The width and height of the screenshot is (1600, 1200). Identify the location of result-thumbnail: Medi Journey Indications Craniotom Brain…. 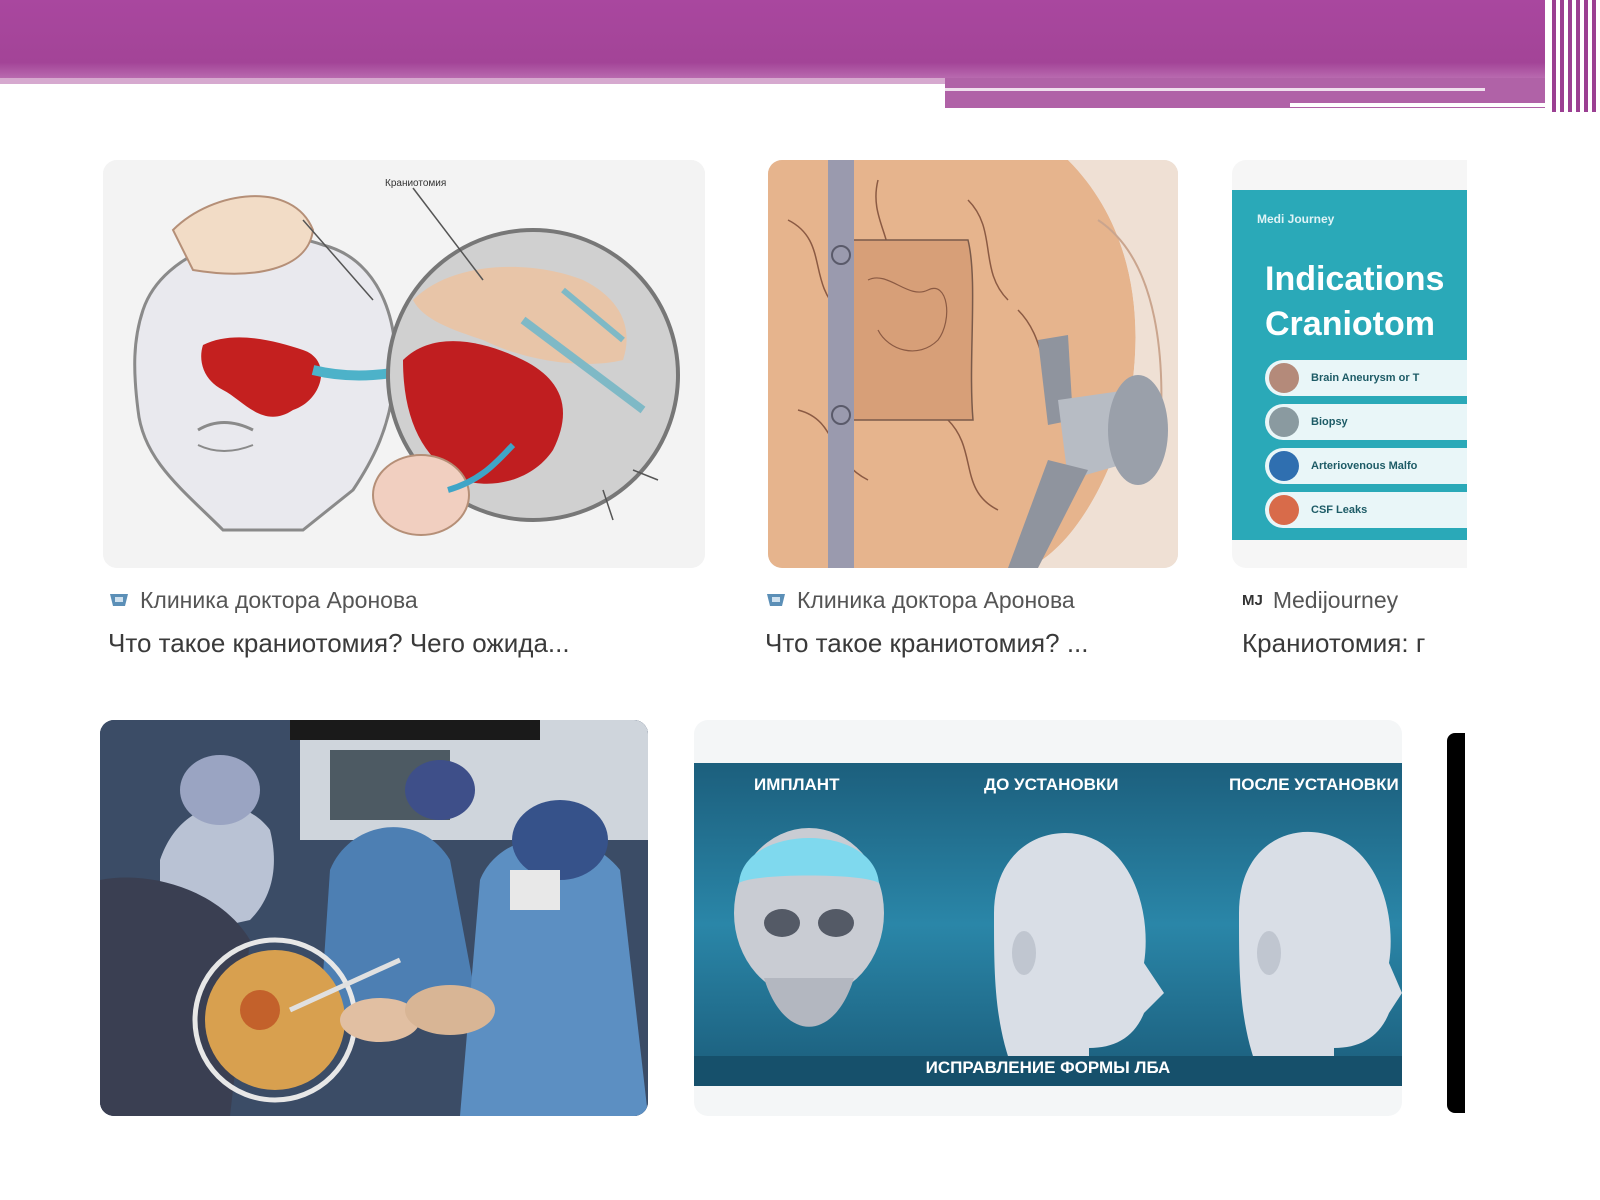
(1349, 364).